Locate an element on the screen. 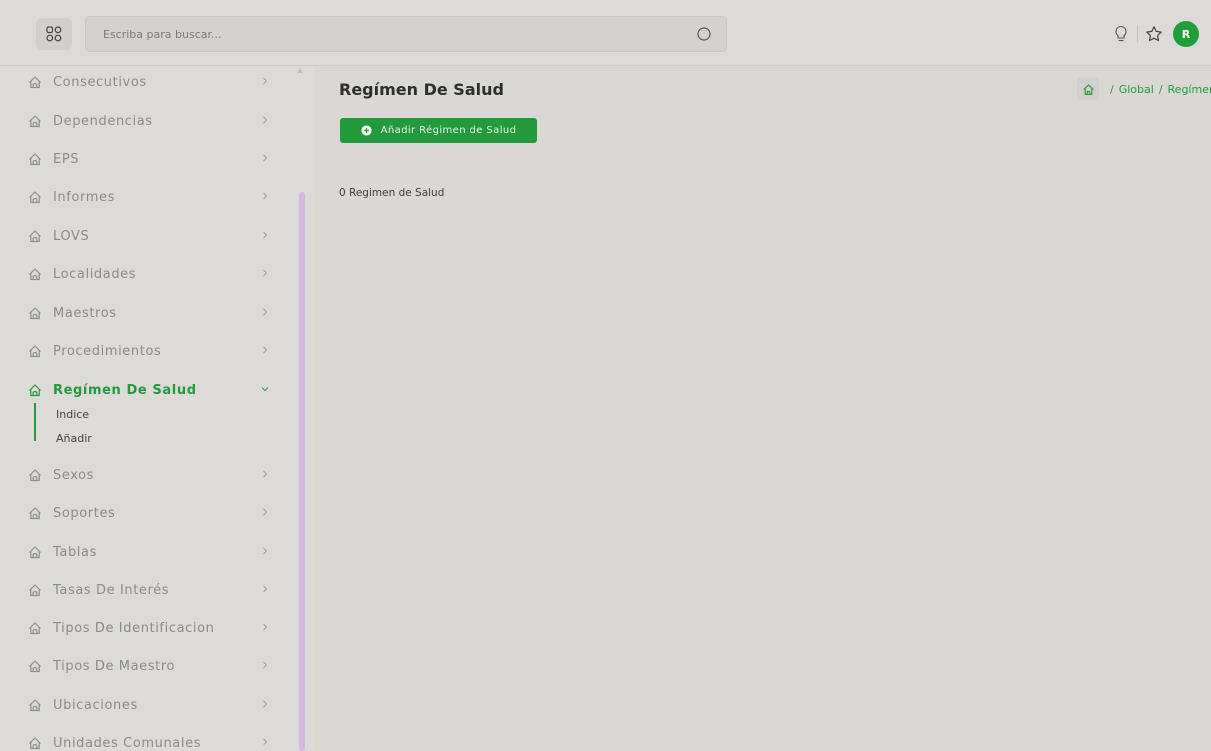 This screenshot has width=1211, height=751. sidebar-item-regimen-de-salud: Regímen De Salud is located at coordinates (145, 390).